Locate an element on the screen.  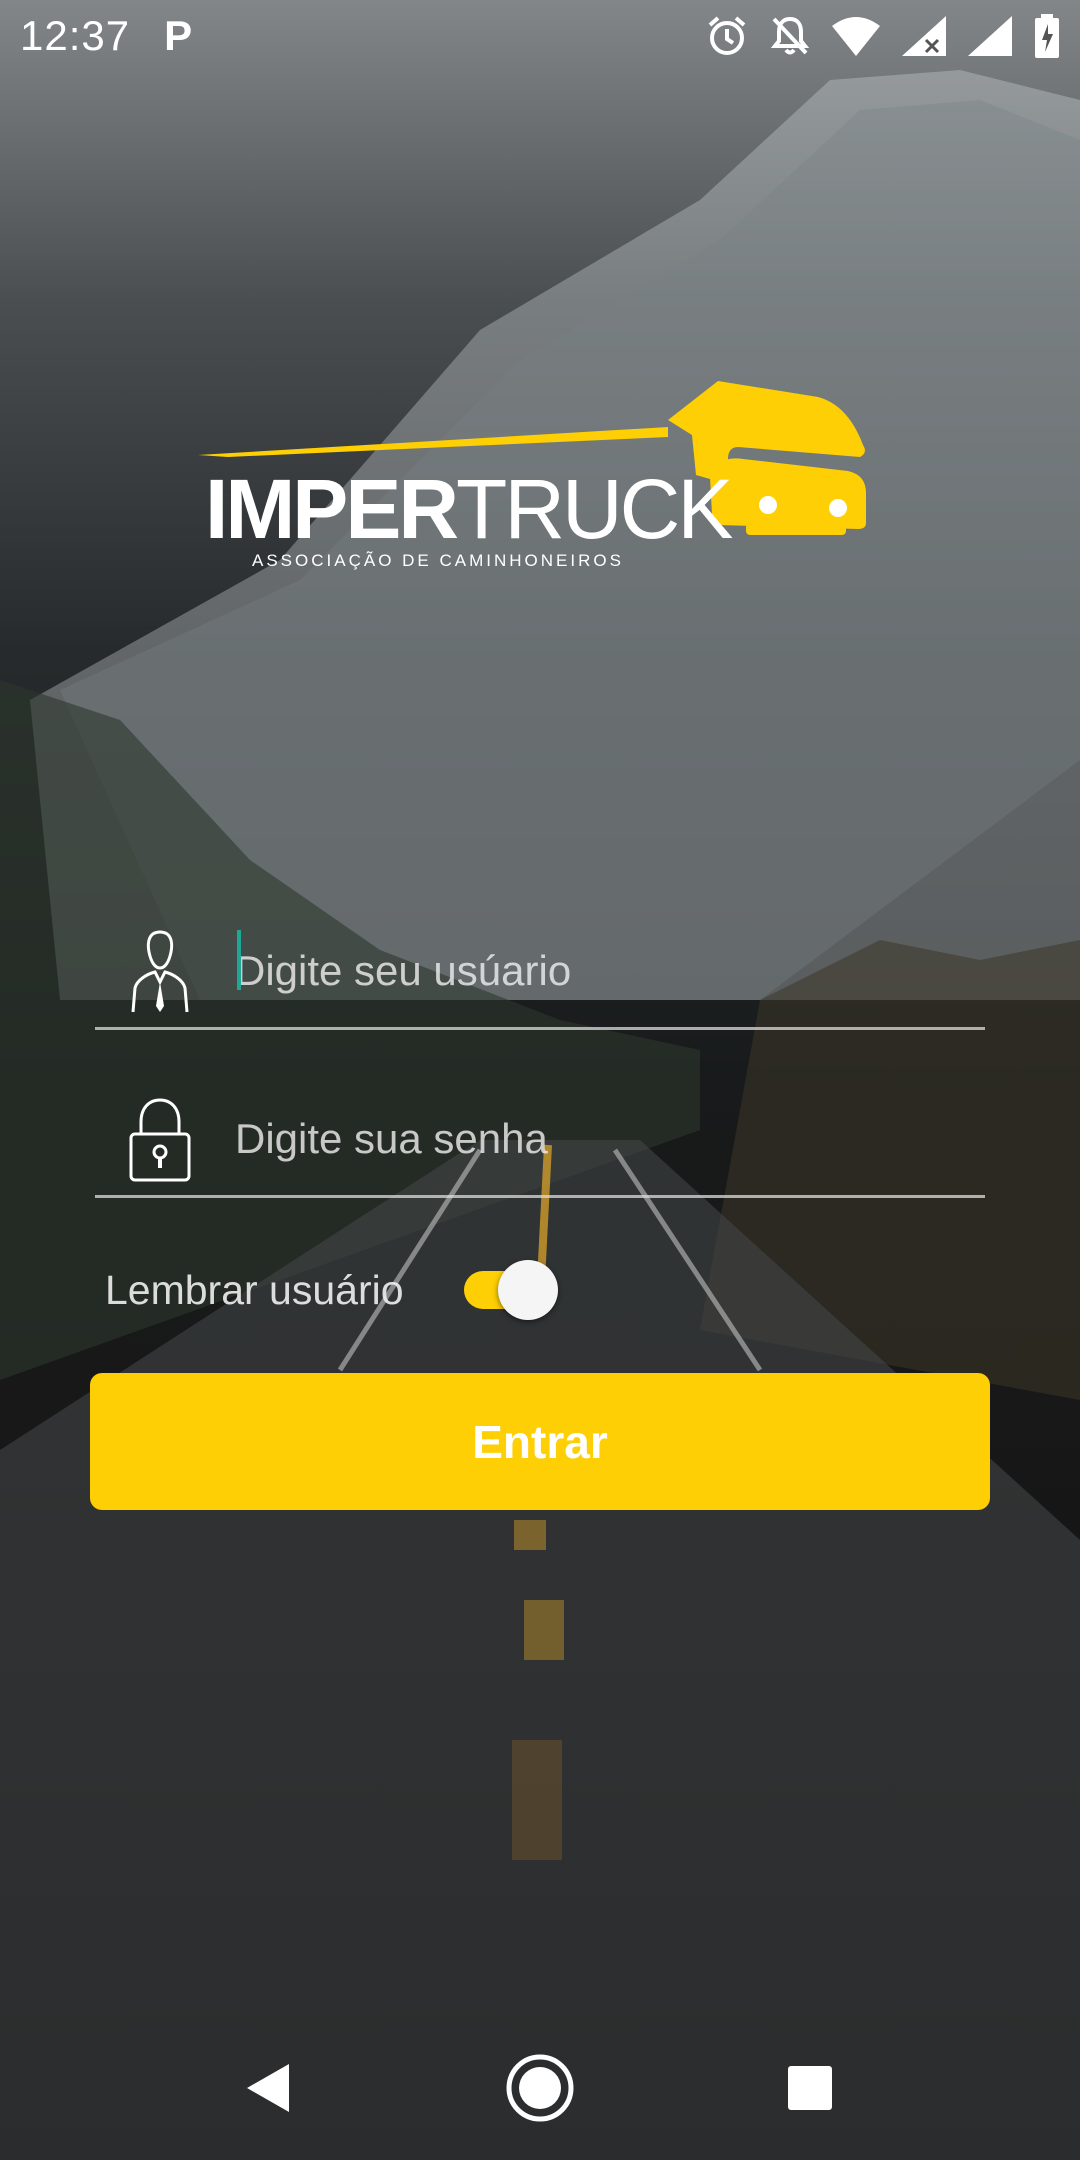
username-field is located at coordinates (540, 975).